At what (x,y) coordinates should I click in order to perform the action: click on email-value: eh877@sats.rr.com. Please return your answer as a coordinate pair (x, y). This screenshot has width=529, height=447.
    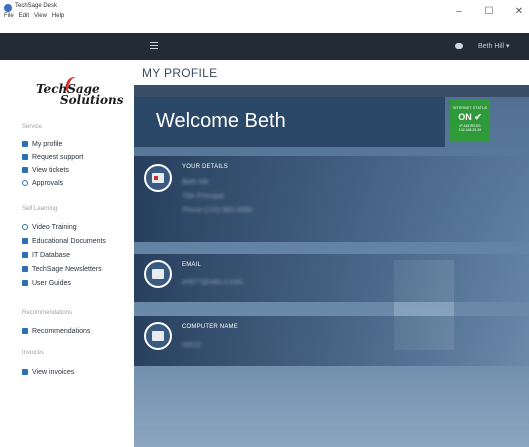
    Looking at the image, I should click on (212, 282).